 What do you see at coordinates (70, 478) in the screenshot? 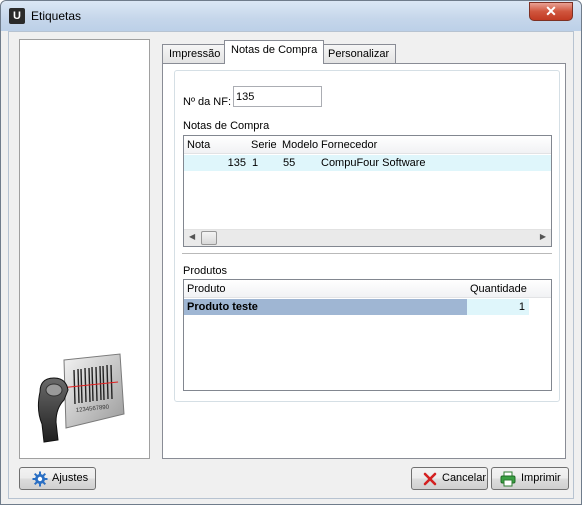
I see `ajustes-label: Ajustes` at bounding box center [70, 478].